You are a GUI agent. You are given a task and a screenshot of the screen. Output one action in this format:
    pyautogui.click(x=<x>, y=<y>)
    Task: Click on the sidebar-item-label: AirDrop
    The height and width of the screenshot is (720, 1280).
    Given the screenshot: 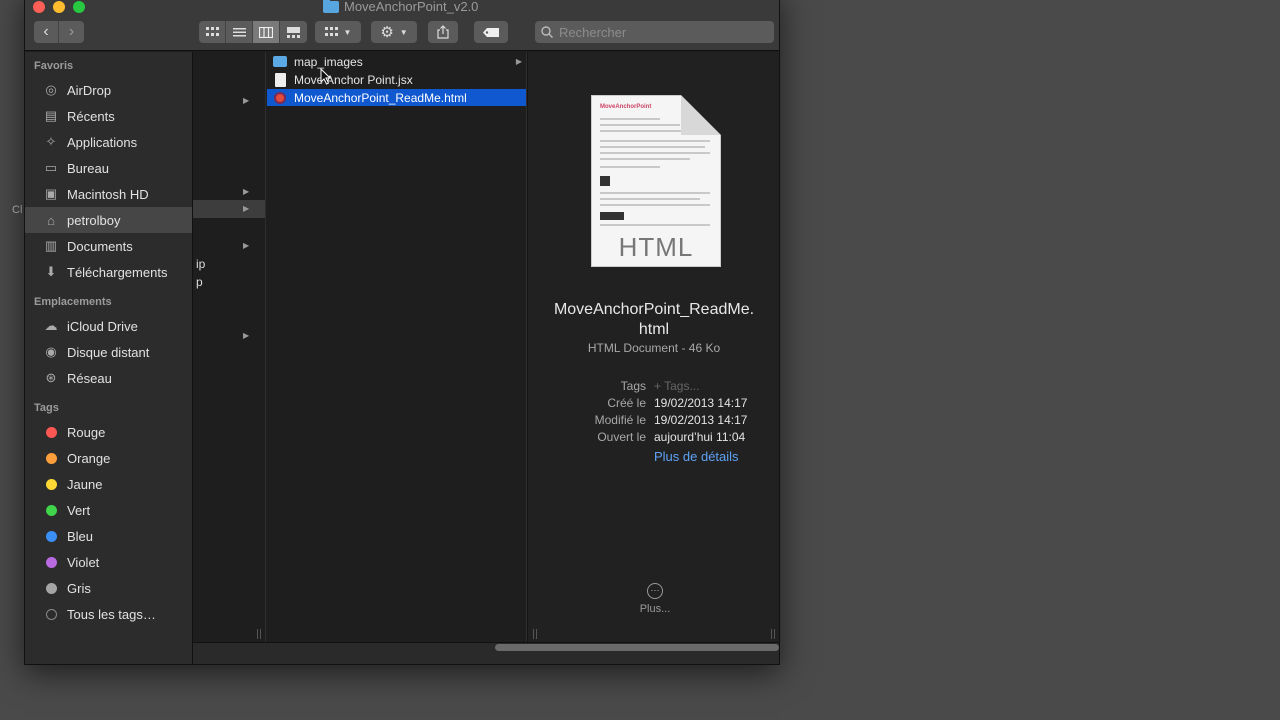 What is the action you would take?
    pyautogui.click(x=89, y=90)
    